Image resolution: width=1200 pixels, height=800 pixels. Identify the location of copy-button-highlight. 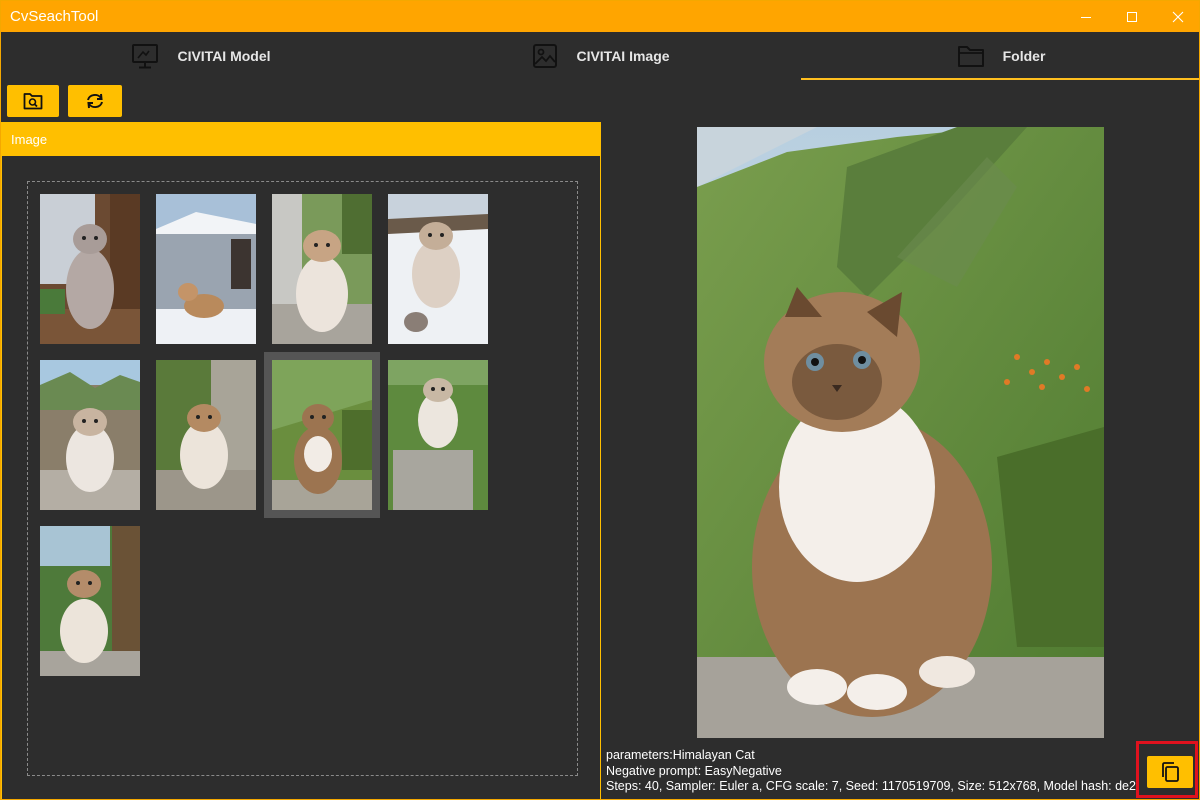
(1167, 769).